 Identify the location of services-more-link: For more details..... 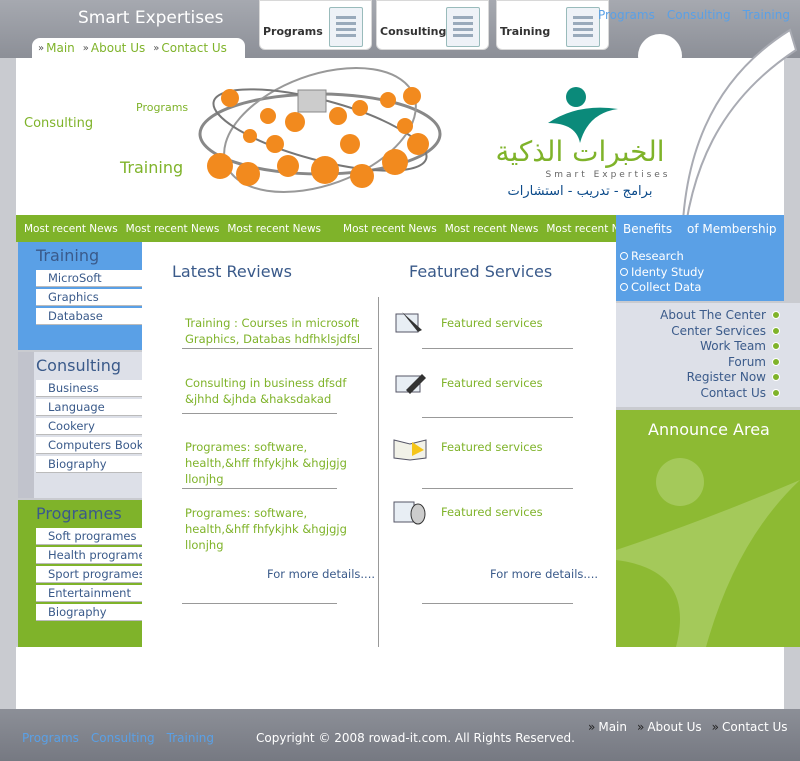
(544, 574).